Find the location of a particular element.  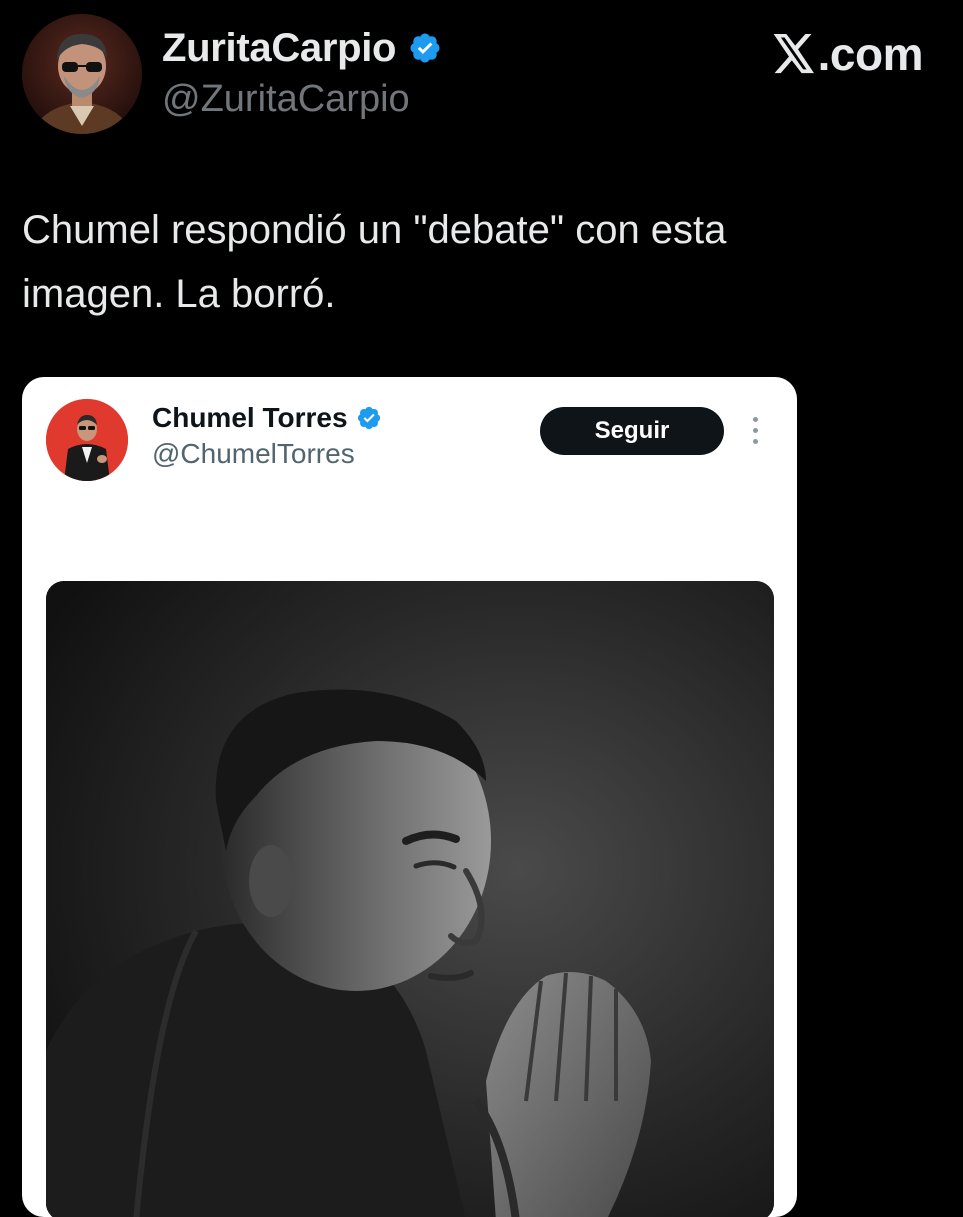

embedded-author-handle: @ChumelTorres is located at coordinates (253, 454).